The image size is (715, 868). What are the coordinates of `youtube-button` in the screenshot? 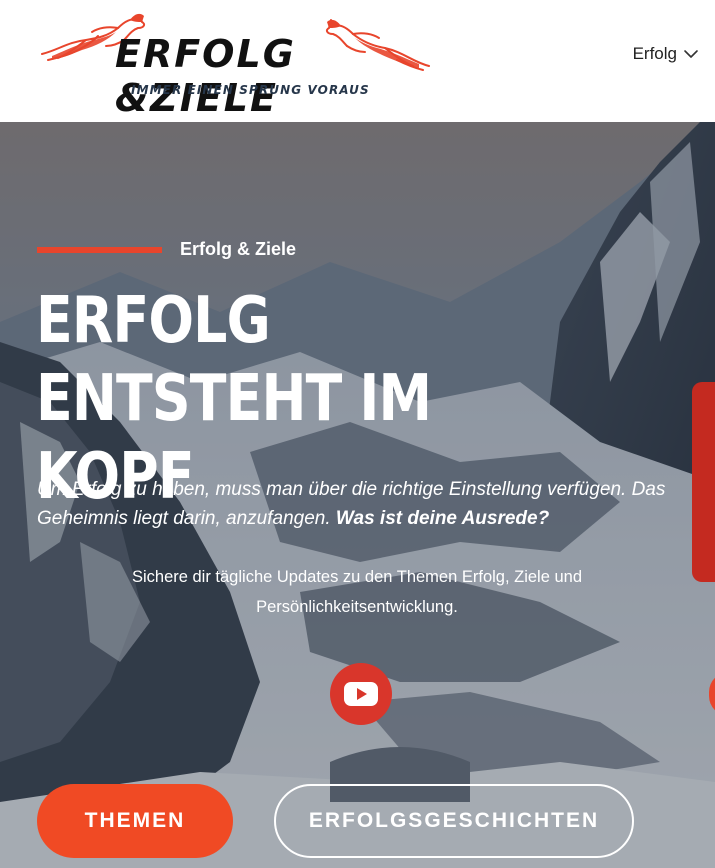 It's located at (361, 694).